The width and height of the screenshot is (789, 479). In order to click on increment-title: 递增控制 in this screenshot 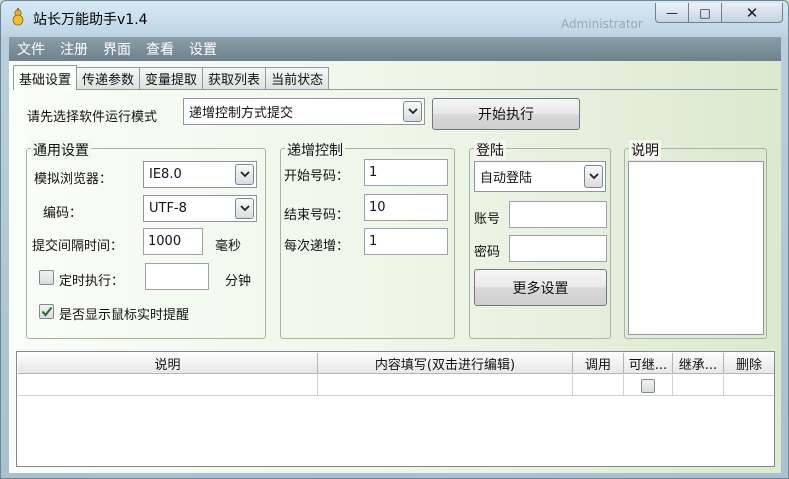, I will do `click(315, 150)`.